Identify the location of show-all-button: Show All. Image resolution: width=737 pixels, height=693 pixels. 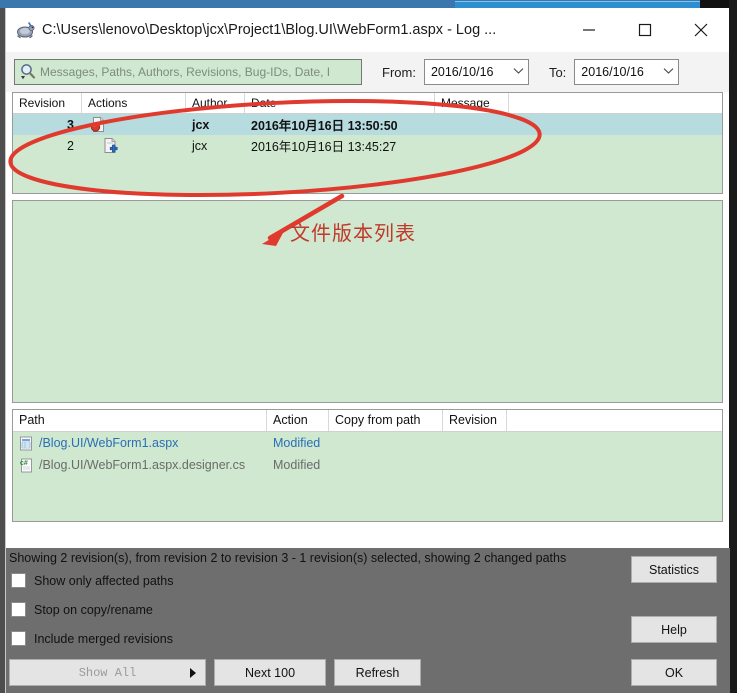
(107, 672).